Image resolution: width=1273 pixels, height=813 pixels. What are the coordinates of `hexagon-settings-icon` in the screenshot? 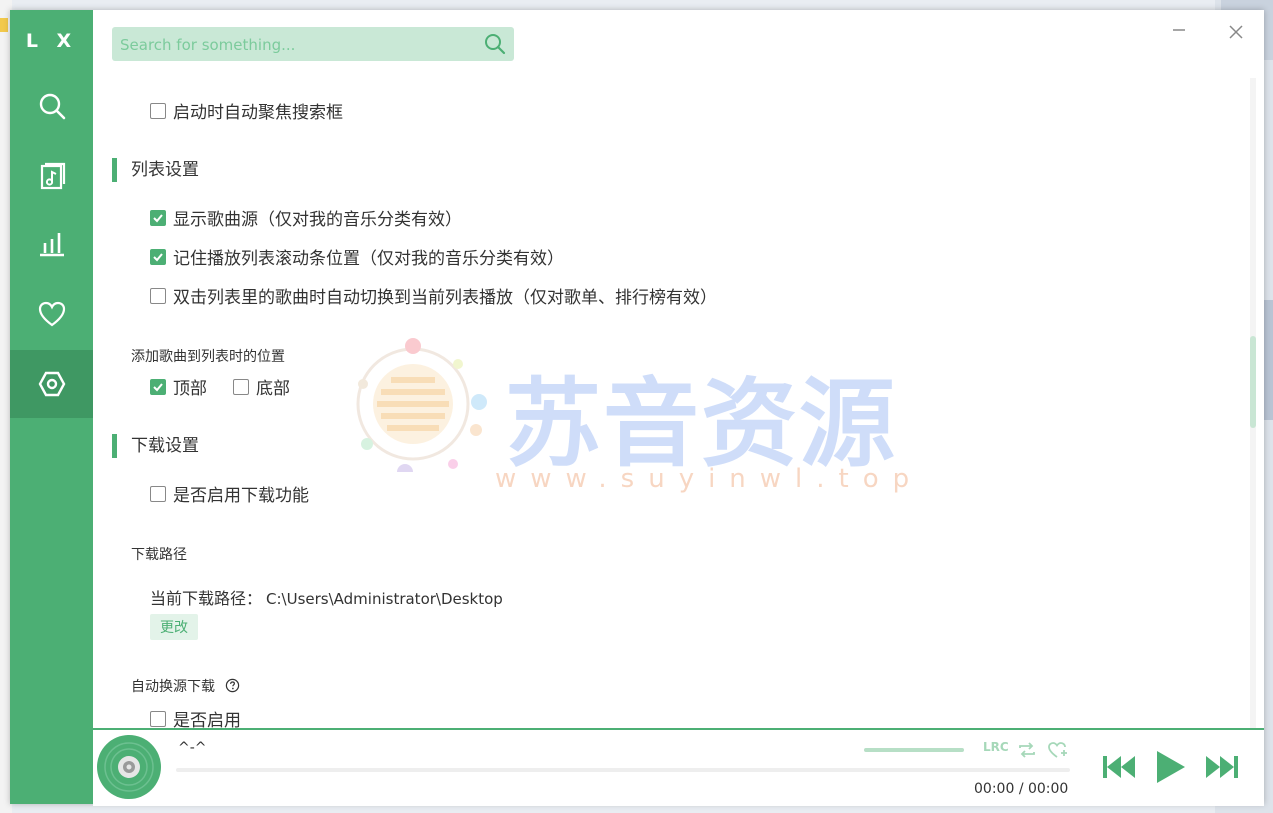 It's located at (51, 384).